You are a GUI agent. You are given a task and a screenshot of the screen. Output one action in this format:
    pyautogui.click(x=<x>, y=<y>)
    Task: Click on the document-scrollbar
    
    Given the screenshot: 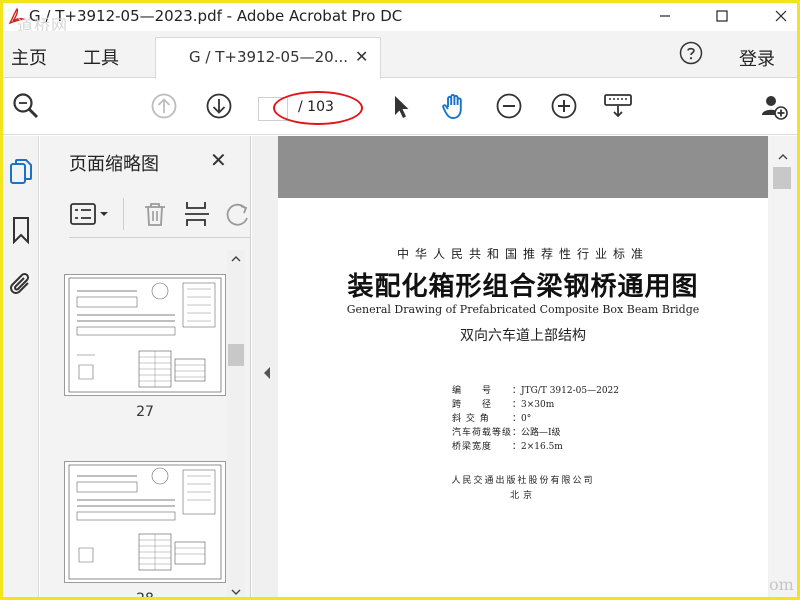 What is the action you would take?
    pyautogui.click(x=783, y=366)
    